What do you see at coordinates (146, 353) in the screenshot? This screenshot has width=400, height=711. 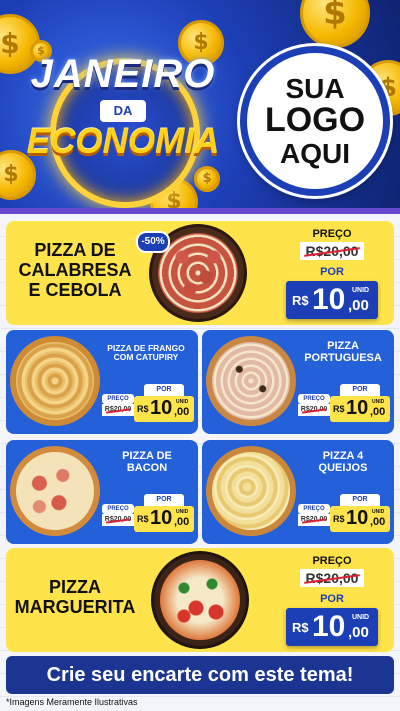 I see `product-name: PIZZA DE FRANGO COM CATUPIRY` at bounding box center [146, 353].